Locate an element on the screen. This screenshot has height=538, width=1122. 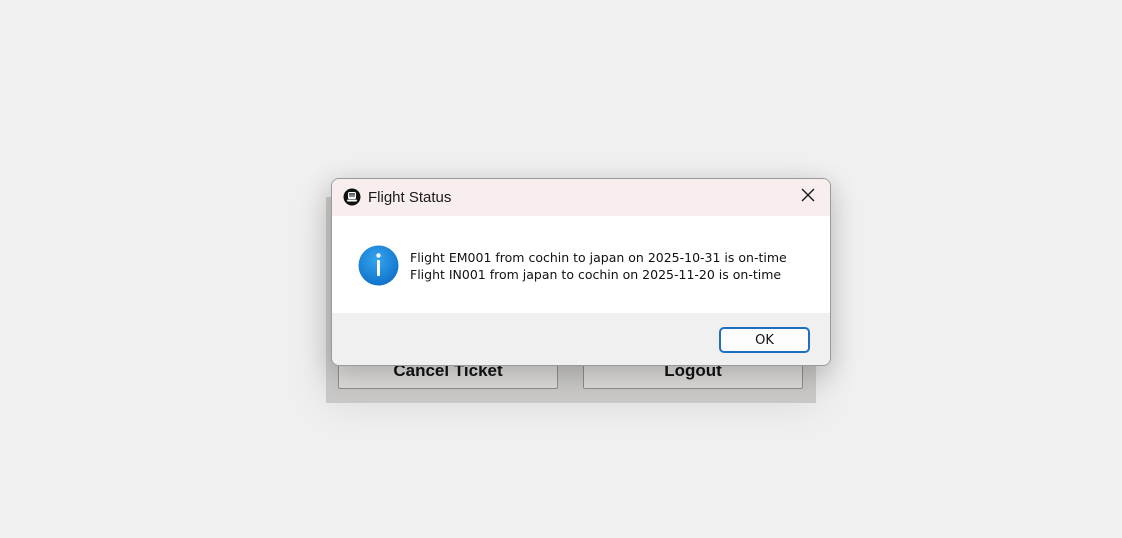
dialog-footer: OK is located at coordinates (581, 339).